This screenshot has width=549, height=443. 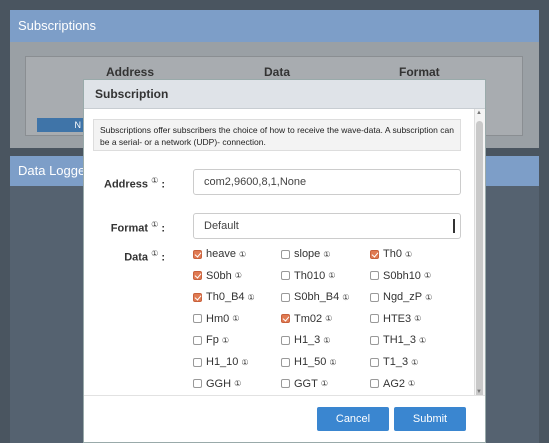 I want to click on data-checkbox-ggh: GGH ①, so click(x=217, y=384).